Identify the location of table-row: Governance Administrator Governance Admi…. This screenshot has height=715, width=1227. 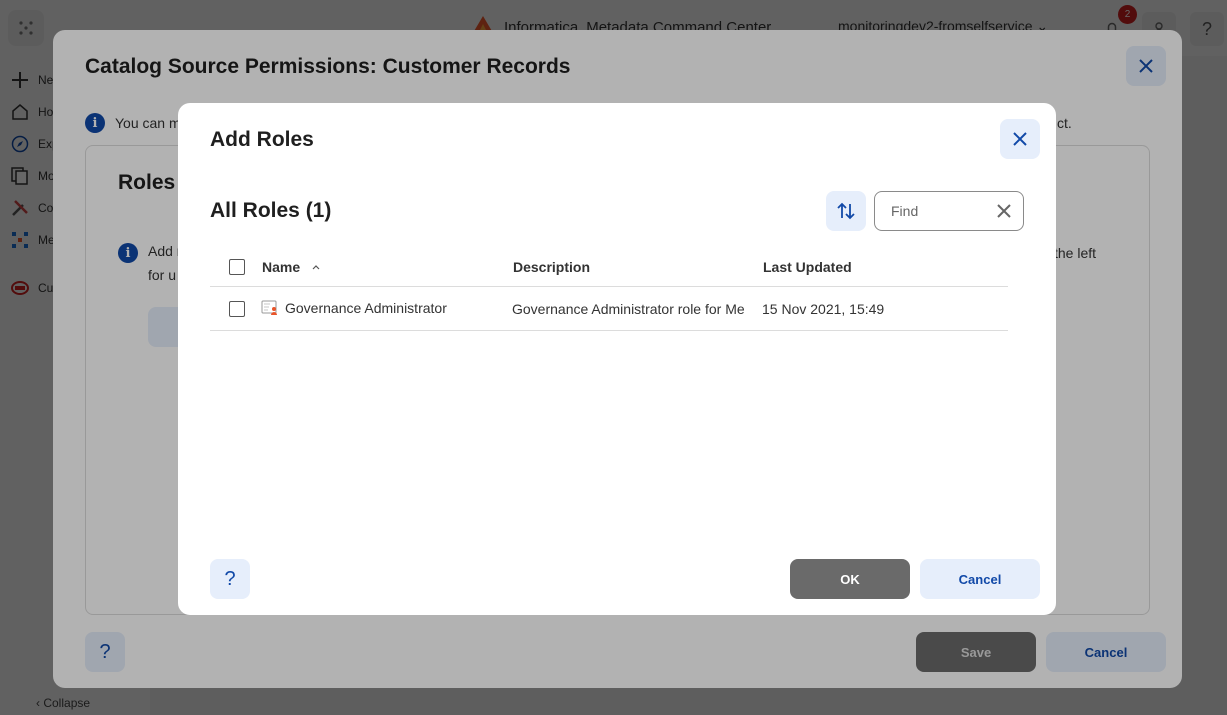
(609, 309).